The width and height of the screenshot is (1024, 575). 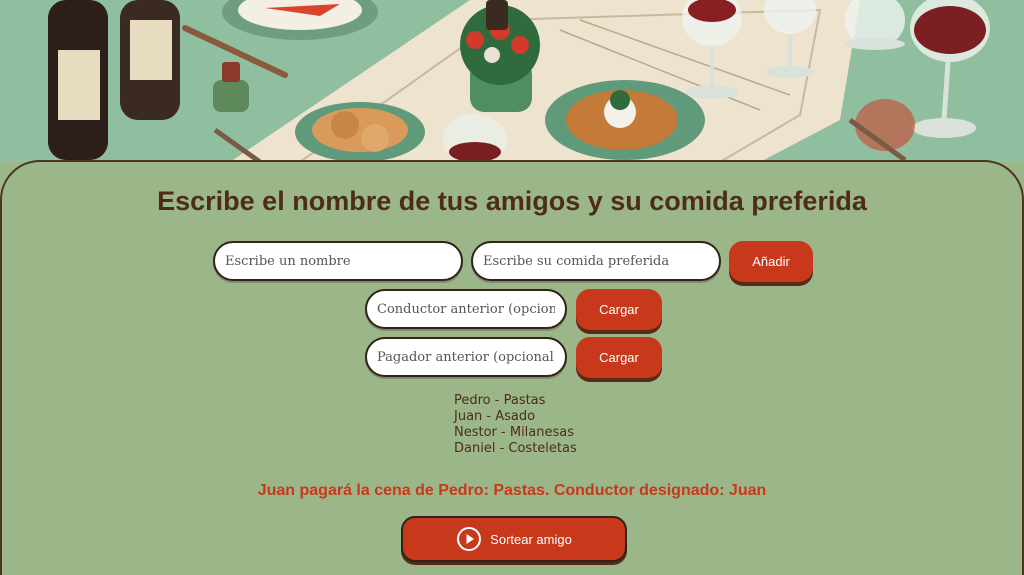 I want to click on load-previous-payer-button: Cargar, so click(x=619, y=357).